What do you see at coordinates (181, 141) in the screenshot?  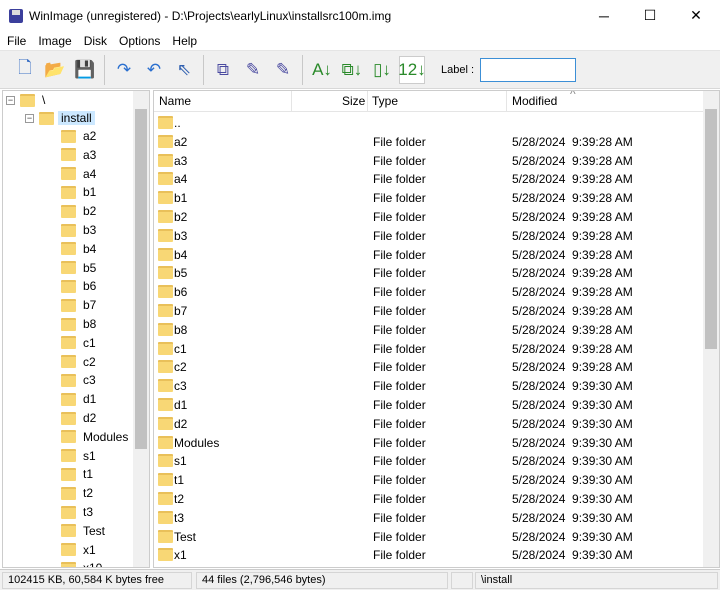 I see `file-name: a2` at bounding box center [181, 141].